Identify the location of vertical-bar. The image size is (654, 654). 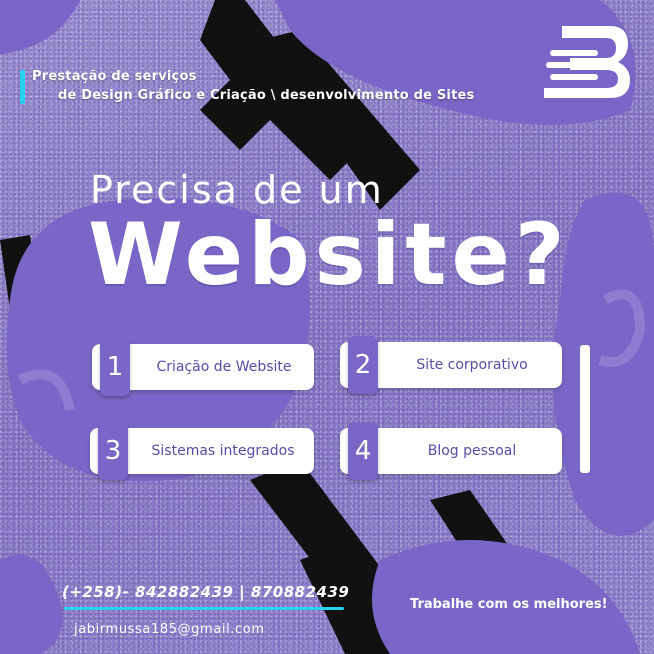
(585, 409).